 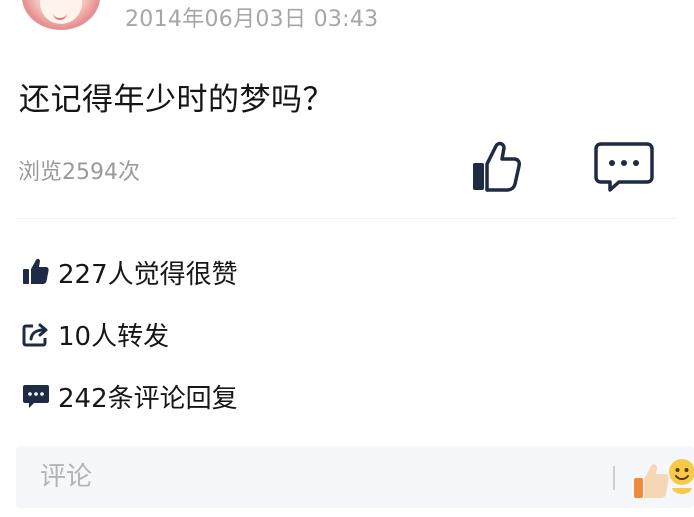 I want to click on likes-summary: 227人觉得很赞, so click(x=129, y=272).